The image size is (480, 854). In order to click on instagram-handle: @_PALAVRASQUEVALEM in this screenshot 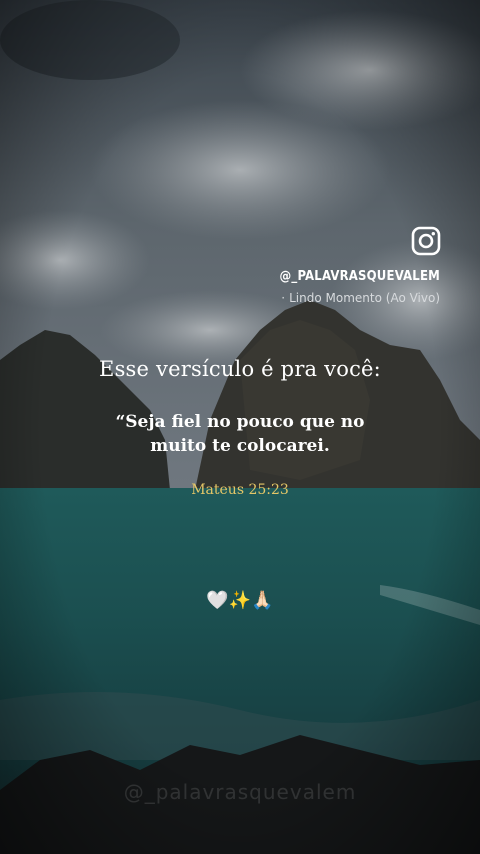, I will do `click(360, 276)`.